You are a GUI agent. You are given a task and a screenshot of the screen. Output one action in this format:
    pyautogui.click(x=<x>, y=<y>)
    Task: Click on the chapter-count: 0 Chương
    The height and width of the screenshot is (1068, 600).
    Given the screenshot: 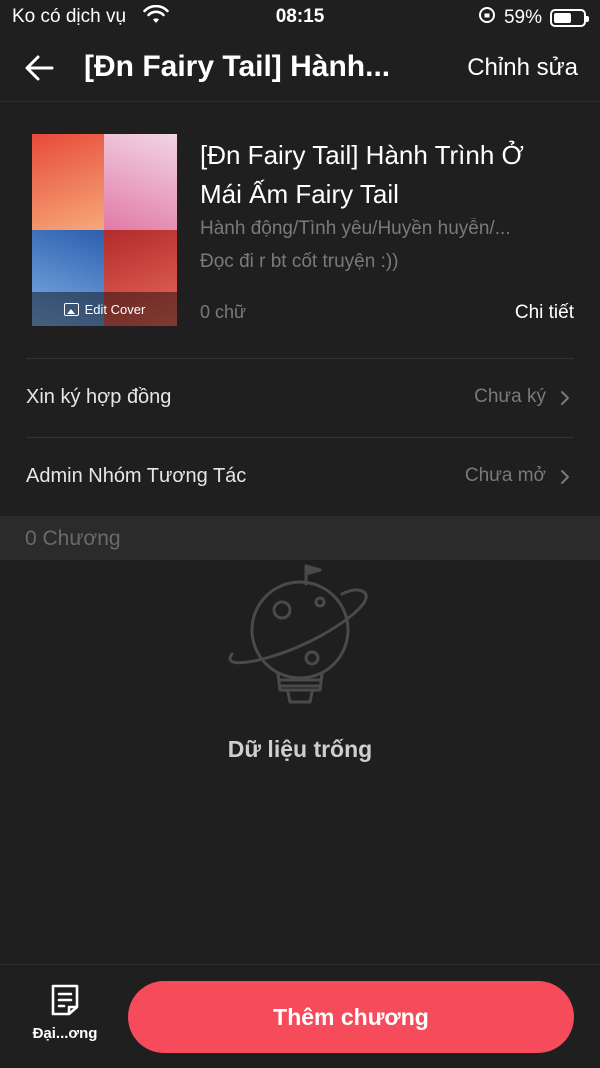 What is the action you would take?
    pyautogui.click(x=73, y=538)
    